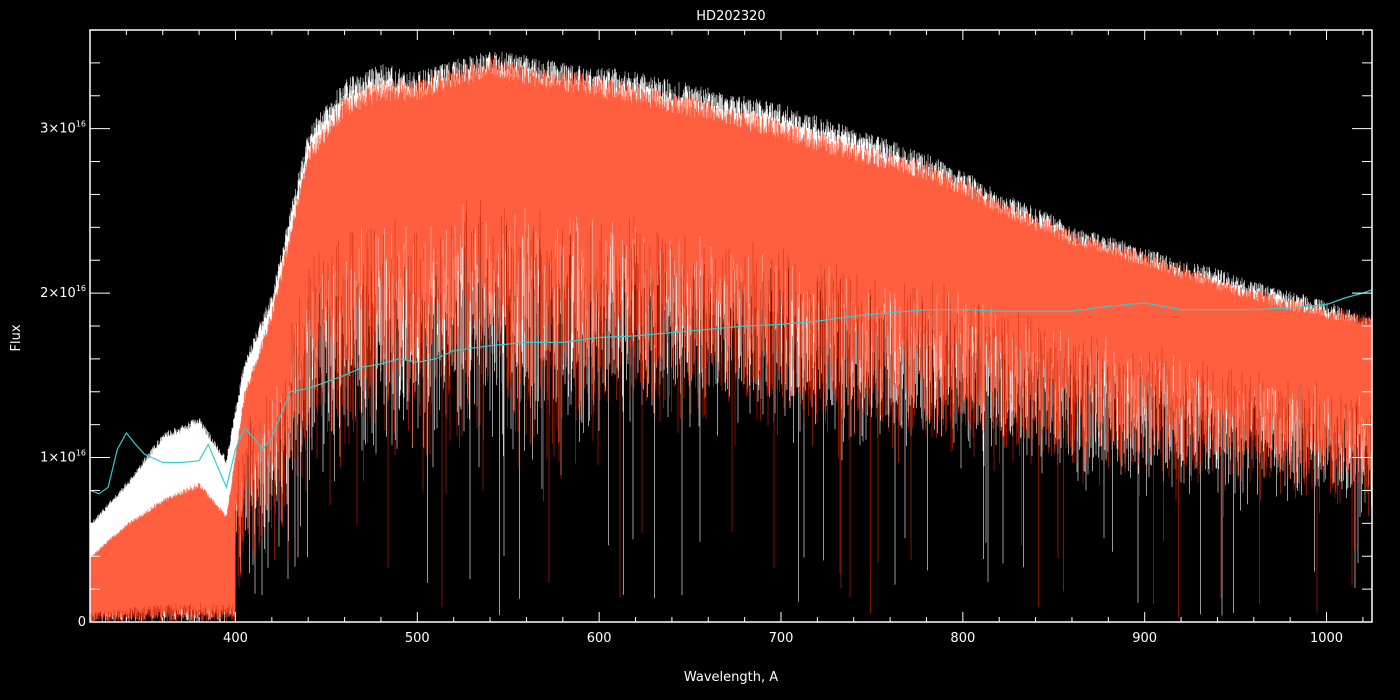  What do you see at coordinates (82, 622) in the screenshot?
I see `y-tick-label: 0` at bounding box center [82, 622].